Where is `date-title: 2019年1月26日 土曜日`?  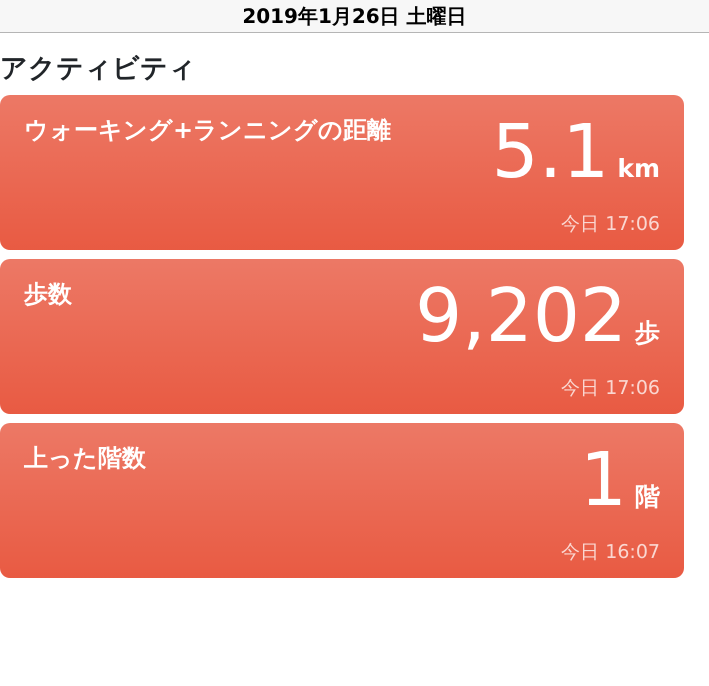
date-title: 2019年1月26日 土曜日 is located at coordinates (354, 16).